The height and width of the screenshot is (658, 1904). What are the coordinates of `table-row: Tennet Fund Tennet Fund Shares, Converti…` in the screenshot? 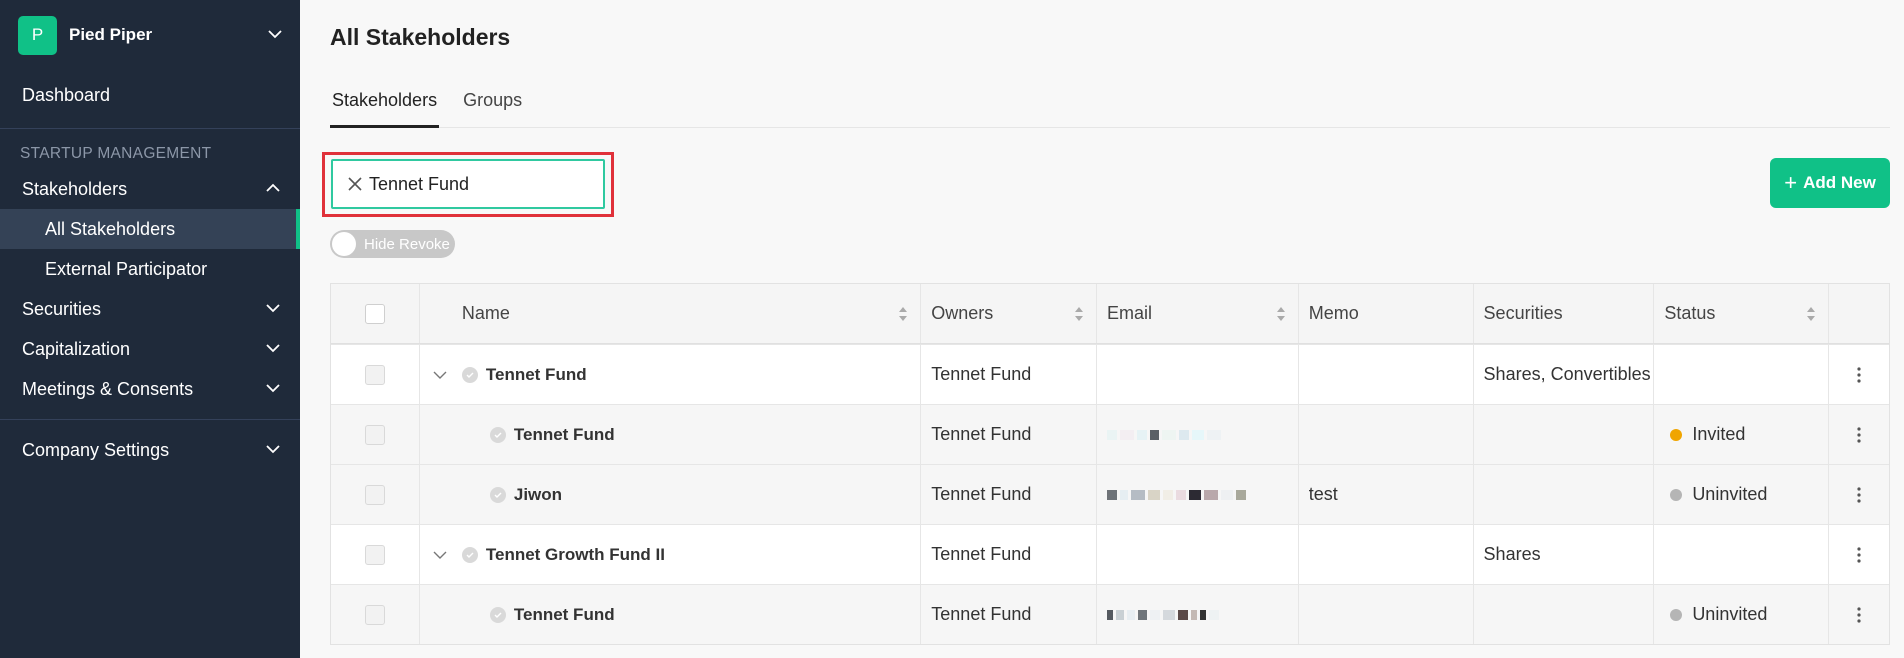 It's located at (1110, 374).